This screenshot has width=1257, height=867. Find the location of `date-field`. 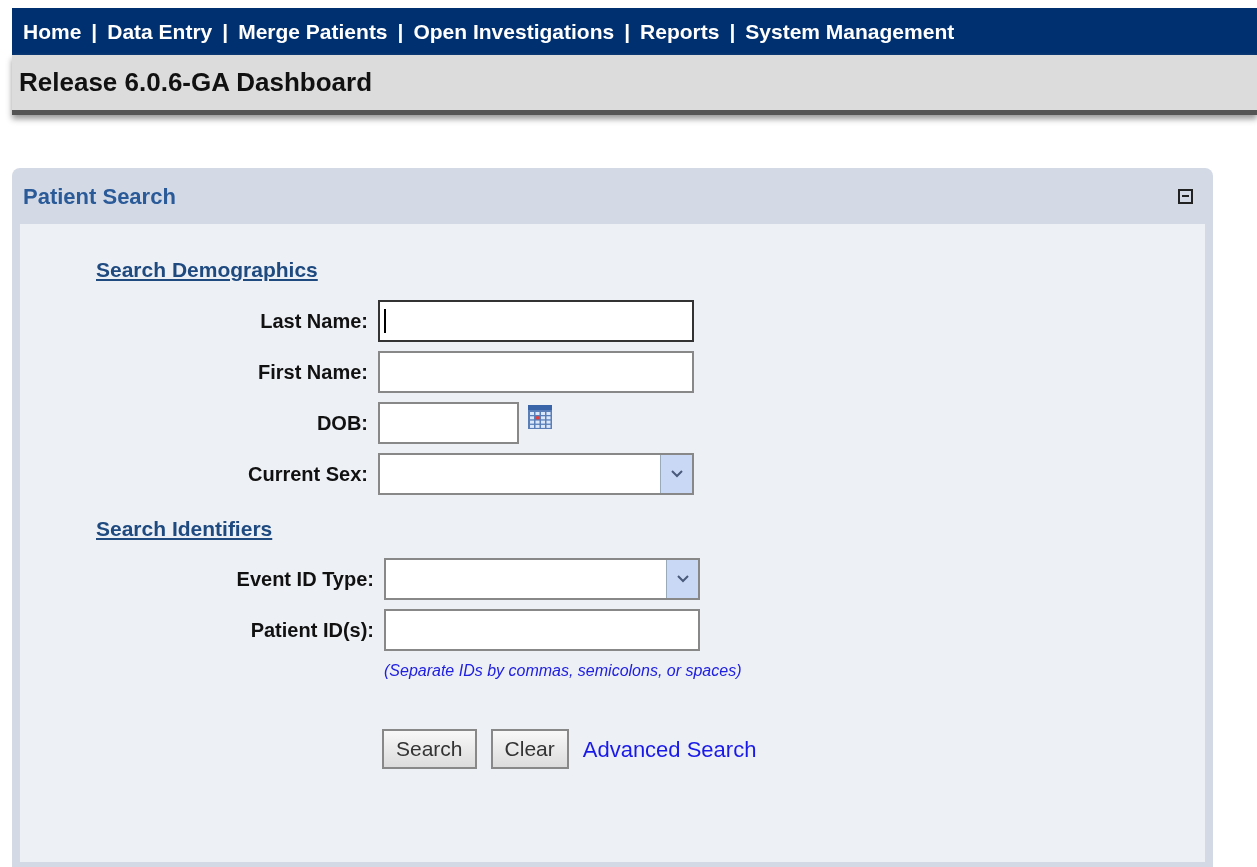

date-field is located at coordinates (448, 422).